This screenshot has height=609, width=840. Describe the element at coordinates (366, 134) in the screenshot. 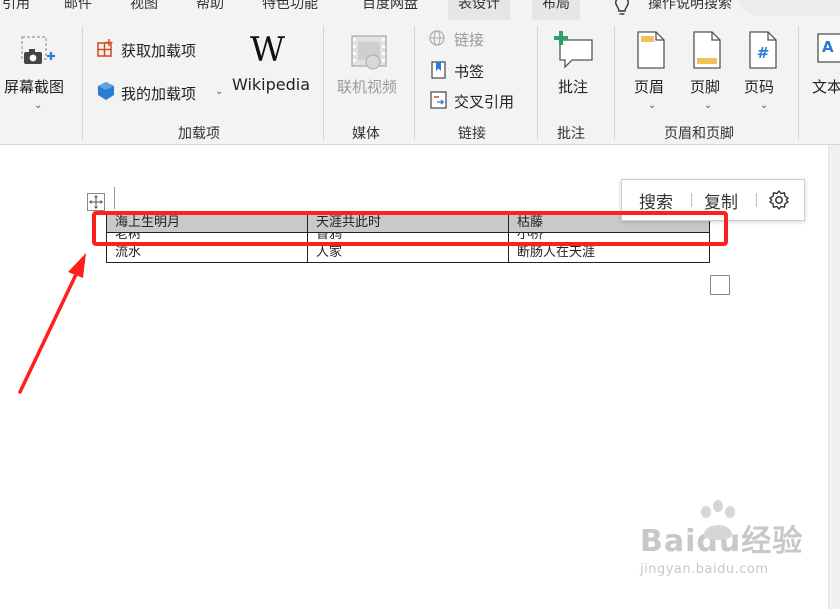

I see `group-label-media: 媒体` at that location.